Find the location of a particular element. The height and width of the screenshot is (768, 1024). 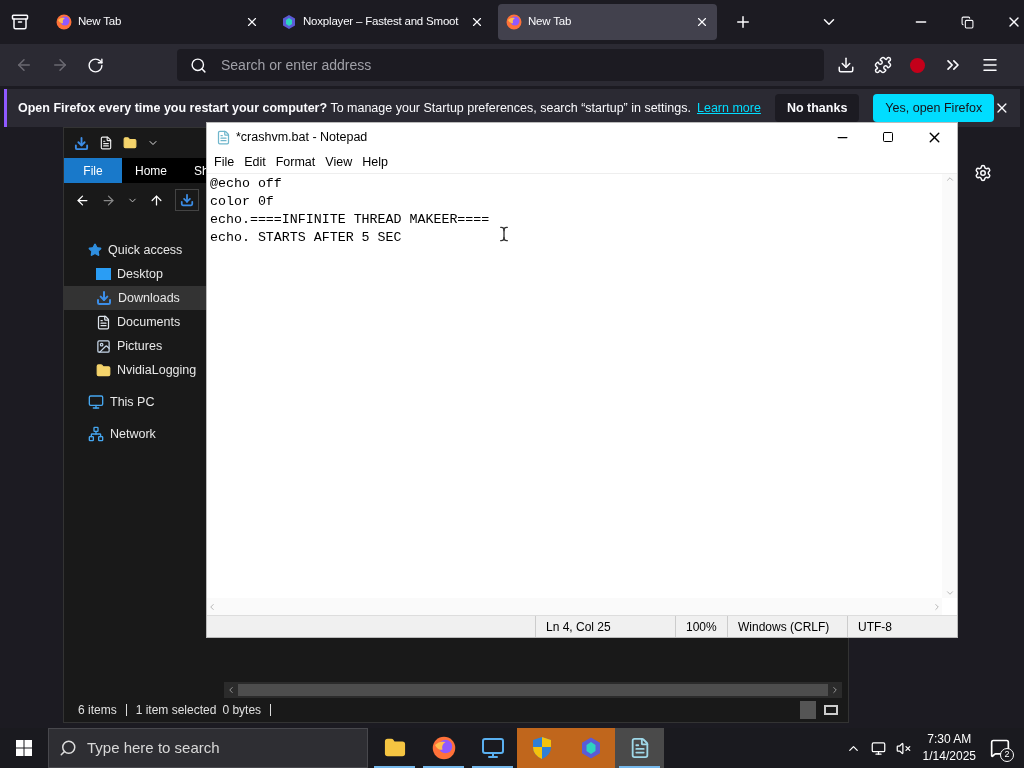

volume-muted-icon is located at coordinates (903, 748).